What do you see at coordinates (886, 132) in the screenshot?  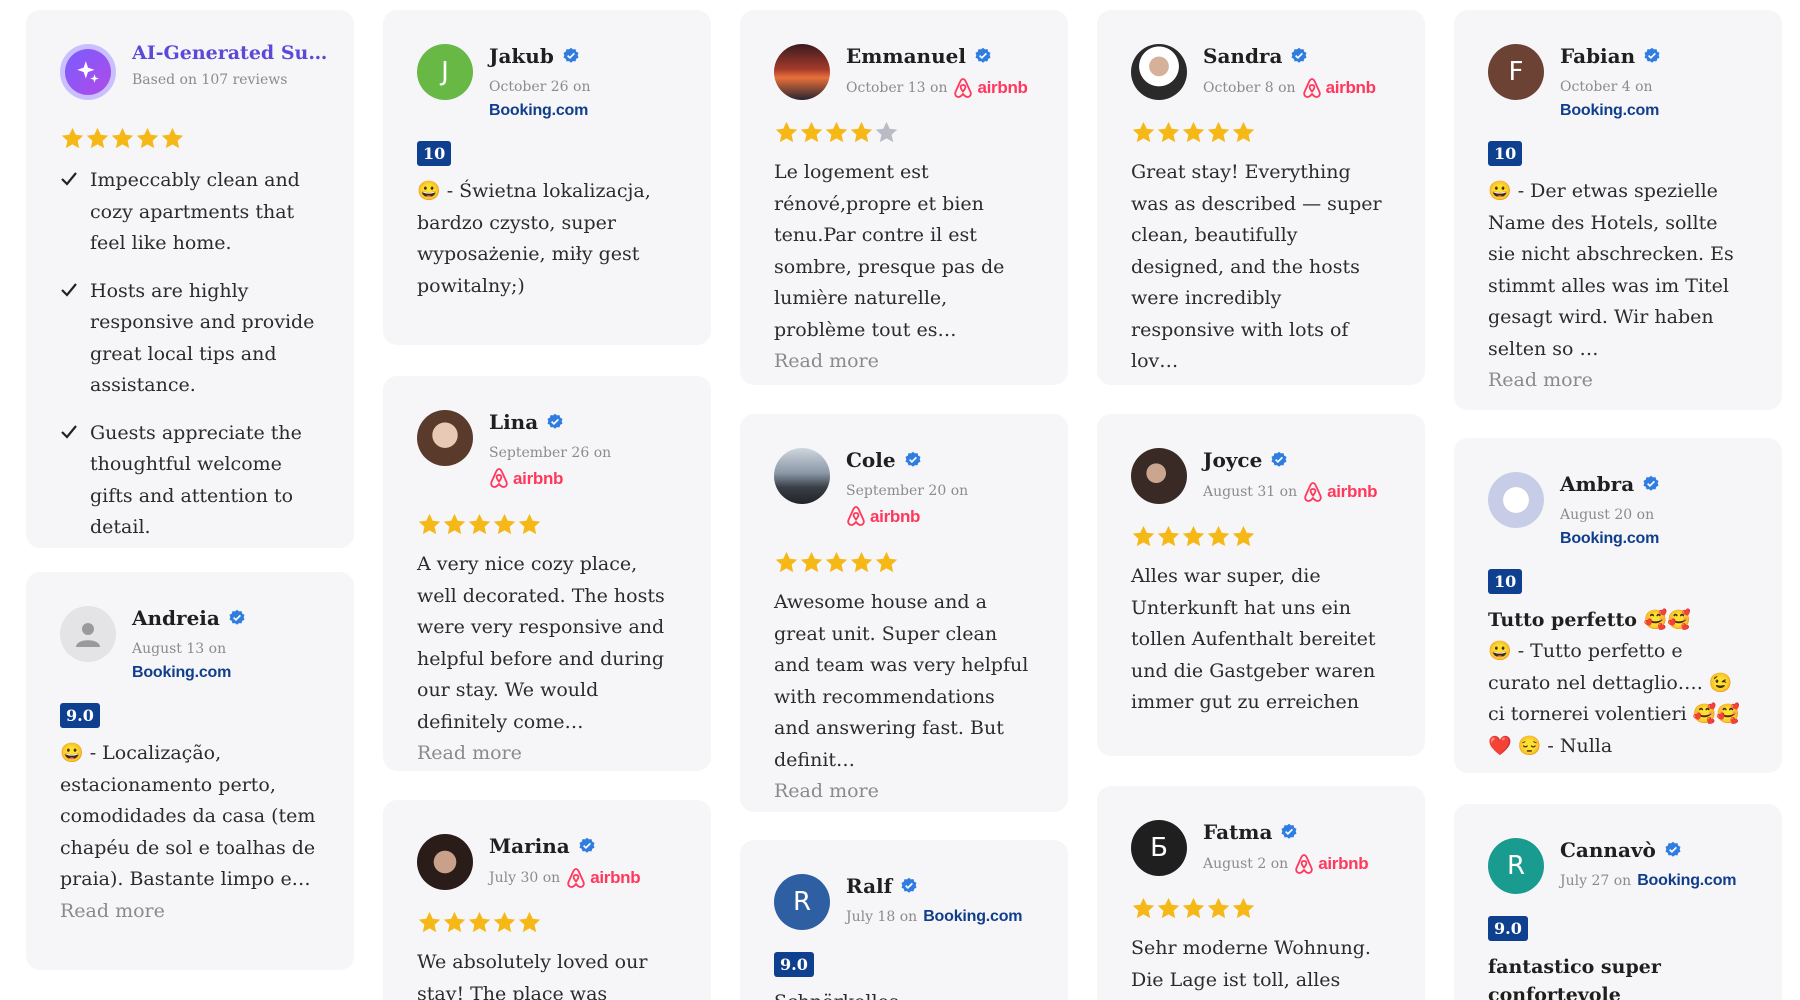 I see `star-empty-icon` at bounding box center [886, 132].